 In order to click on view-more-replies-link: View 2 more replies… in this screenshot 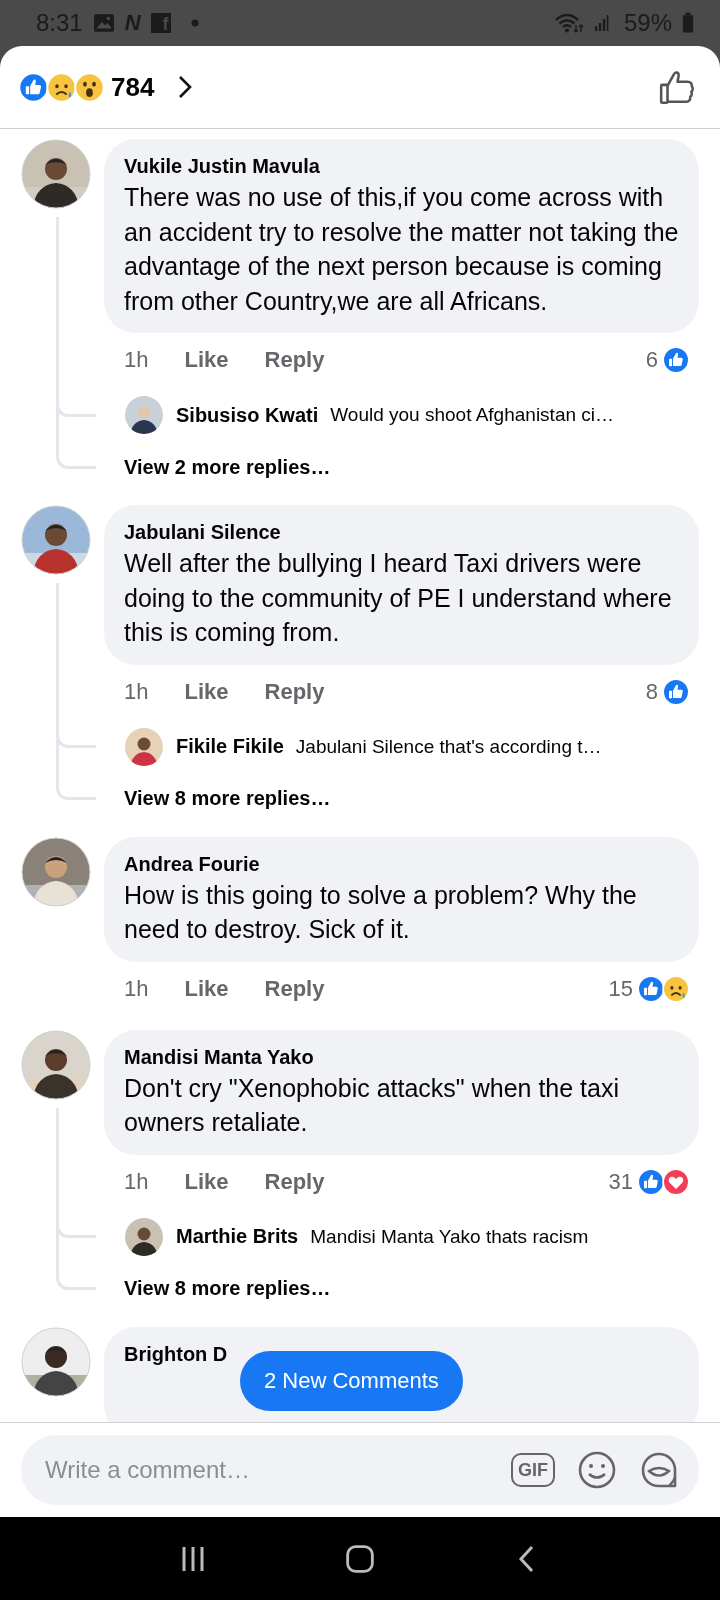, I will do `click(227, 467)`.